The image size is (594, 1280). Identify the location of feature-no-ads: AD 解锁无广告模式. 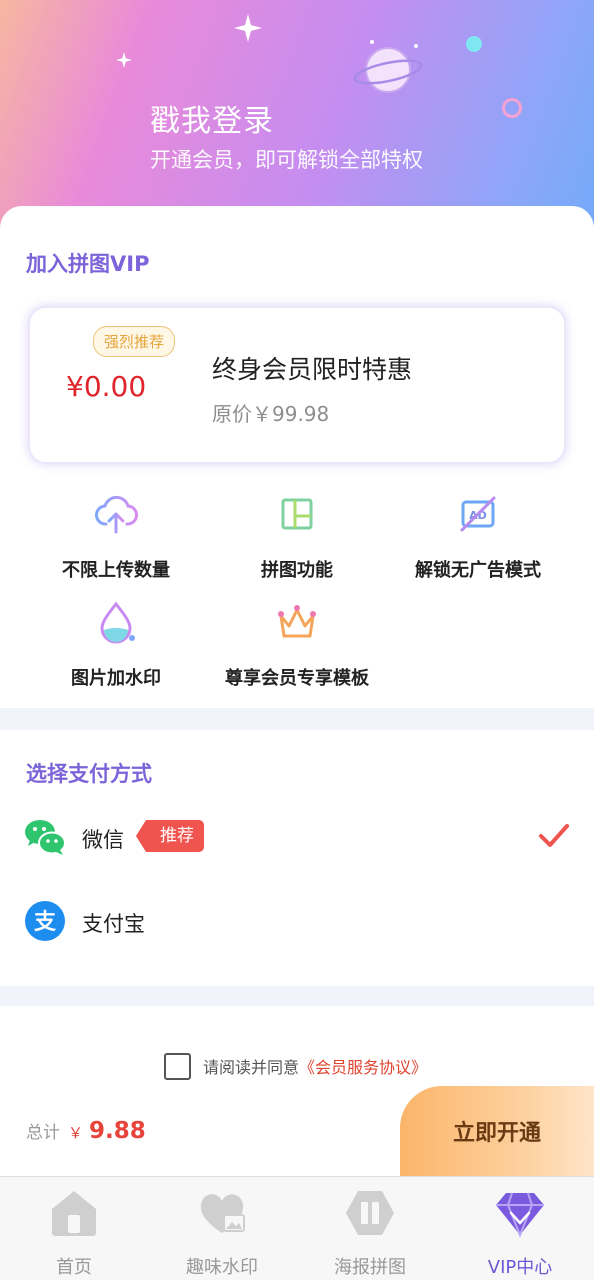
(478, 537).